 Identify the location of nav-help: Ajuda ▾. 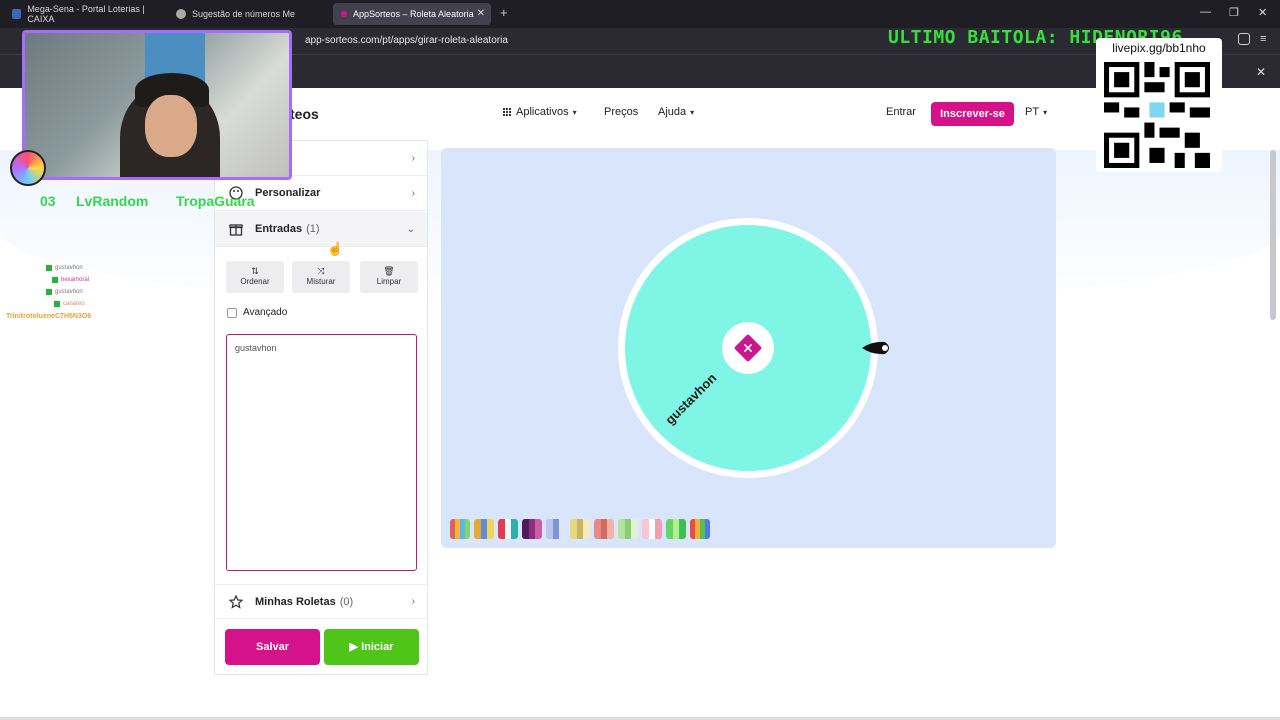
(676, 112).